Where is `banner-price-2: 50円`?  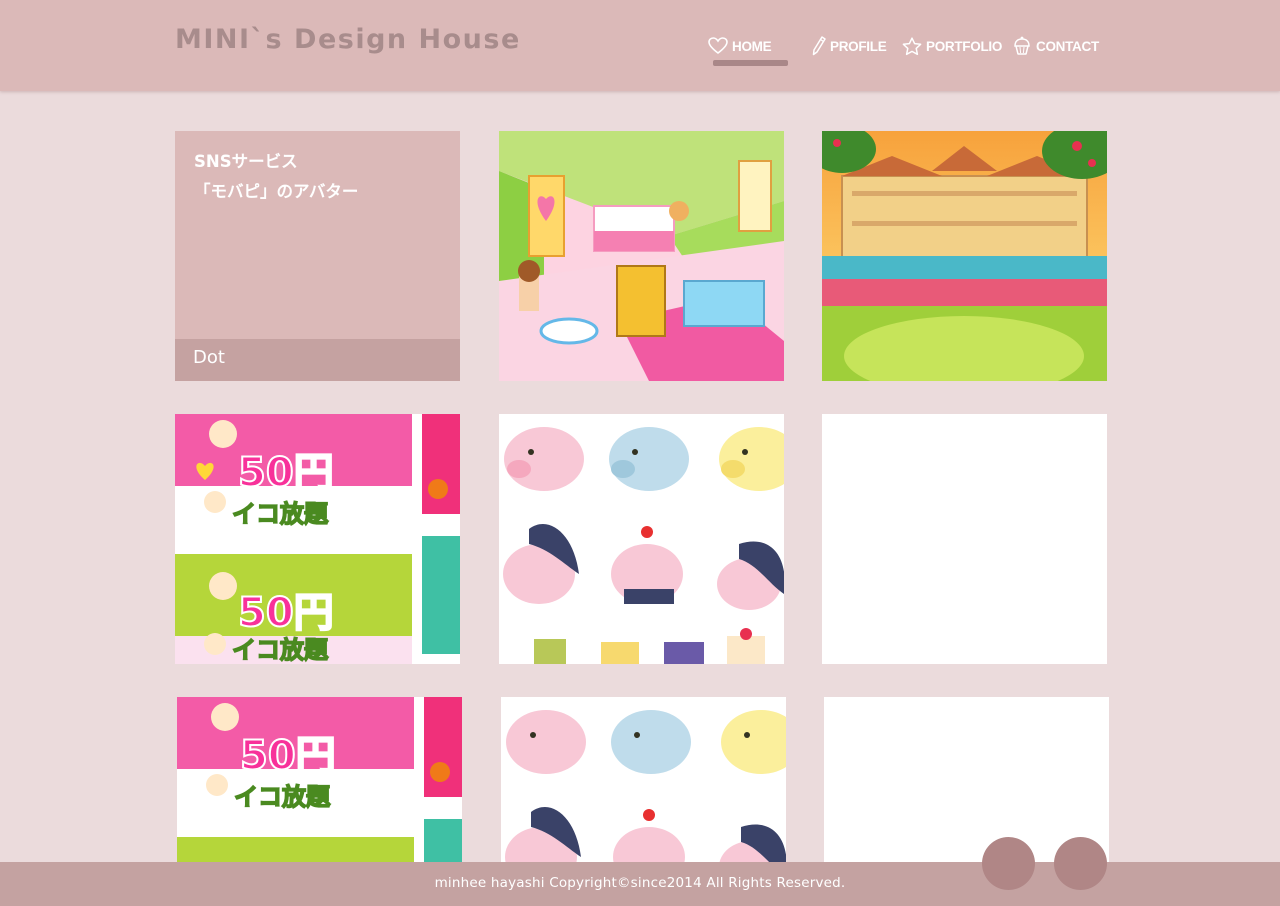
banner-price-2: 50円 is located at coordinates (286, 613).